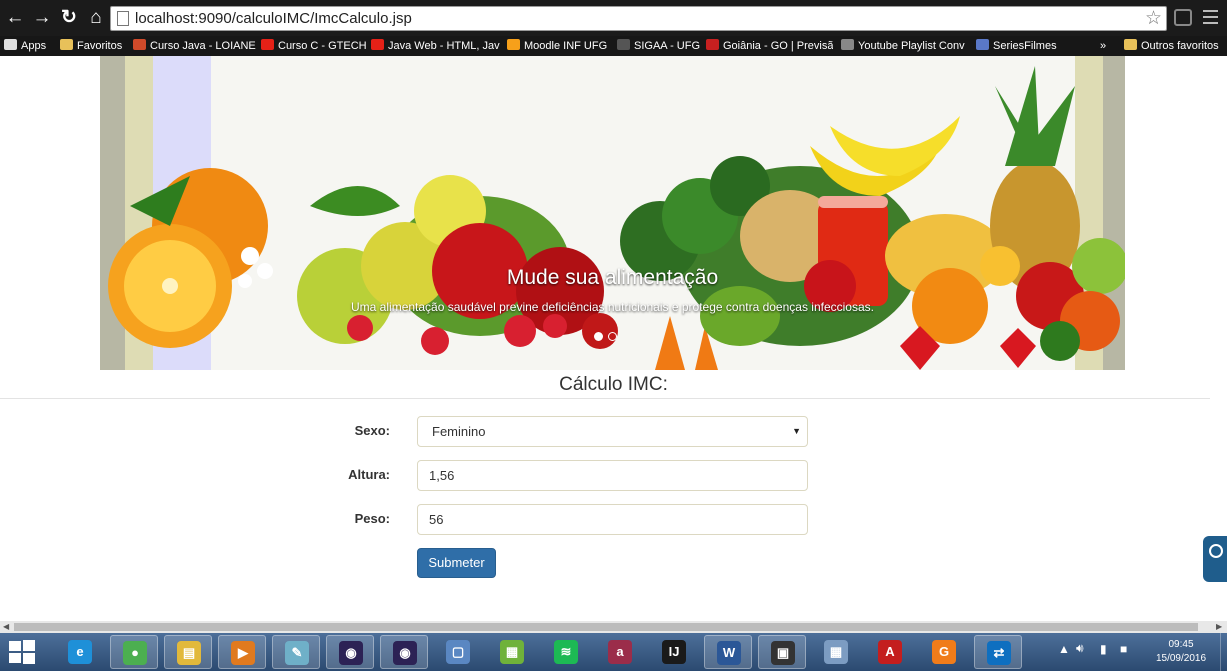 This screenshot has width=1227, height=671. What do you see at coordinates (1210, 17) in the screenshot?
I see `menu-icon` at bounding box center [1210, 17].